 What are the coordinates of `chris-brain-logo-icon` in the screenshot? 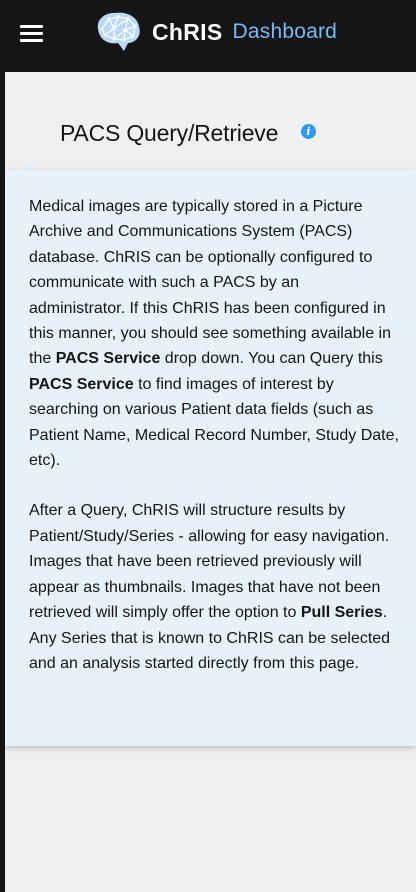 It's located at (118, 31).